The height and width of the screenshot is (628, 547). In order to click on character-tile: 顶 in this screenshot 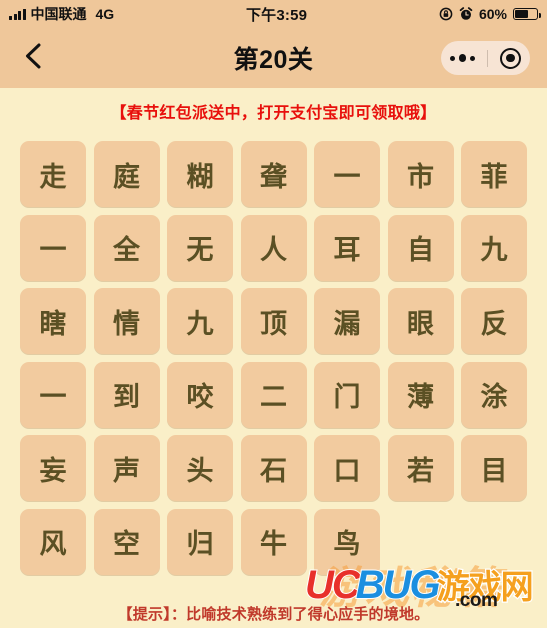, I will do `click(273, 321)`.